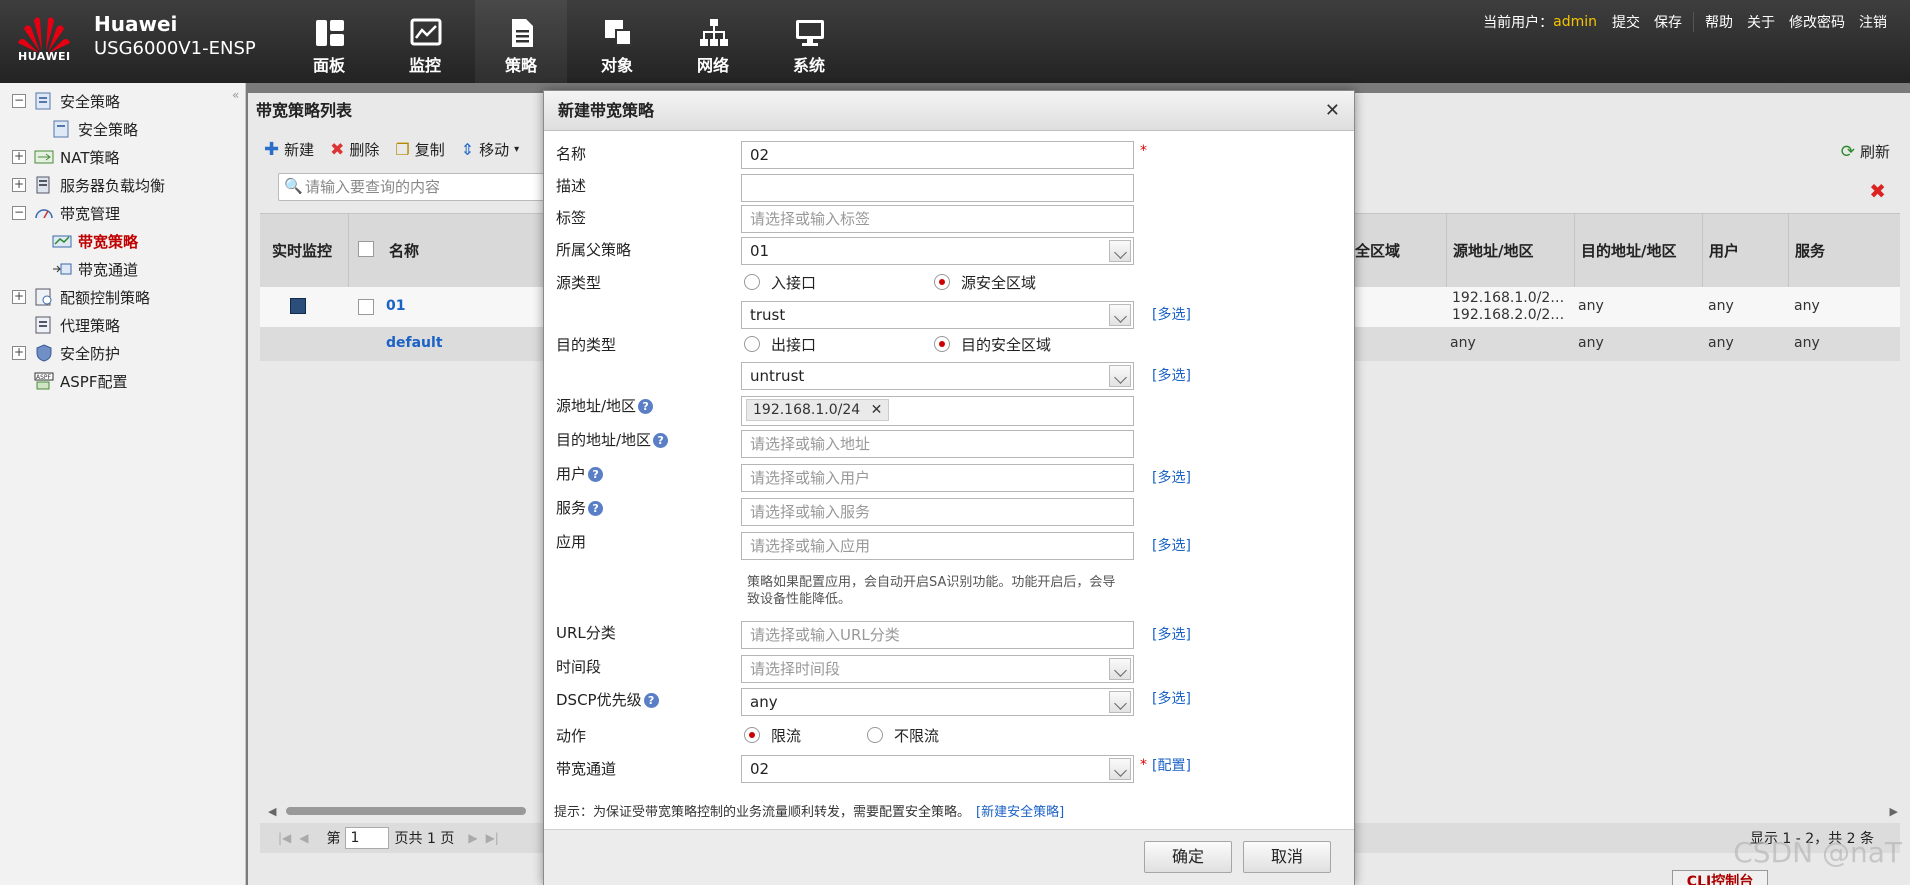 Image resolution: width=1910 pixels, height=885 pixels. Describe the element at coordinates (66, 353) in the screenshot. I see `sidebar-item-security-protection: + 安全防护` at that location.